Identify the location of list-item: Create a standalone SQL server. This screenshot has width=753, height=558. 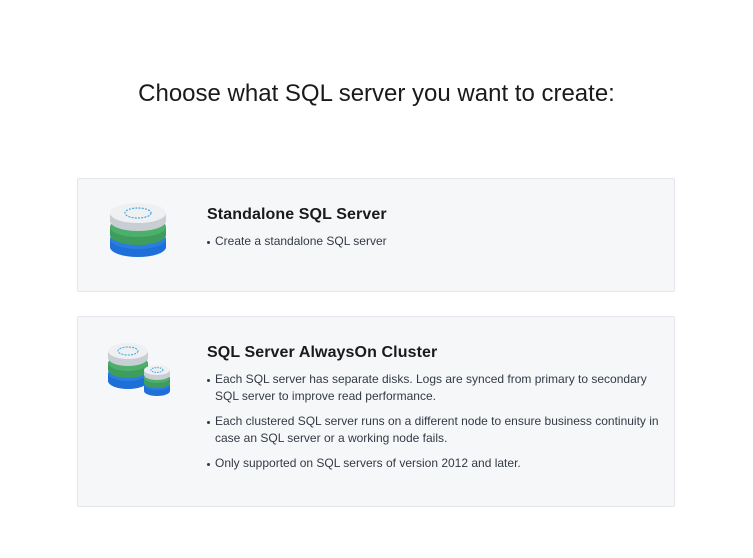
(433, 241).